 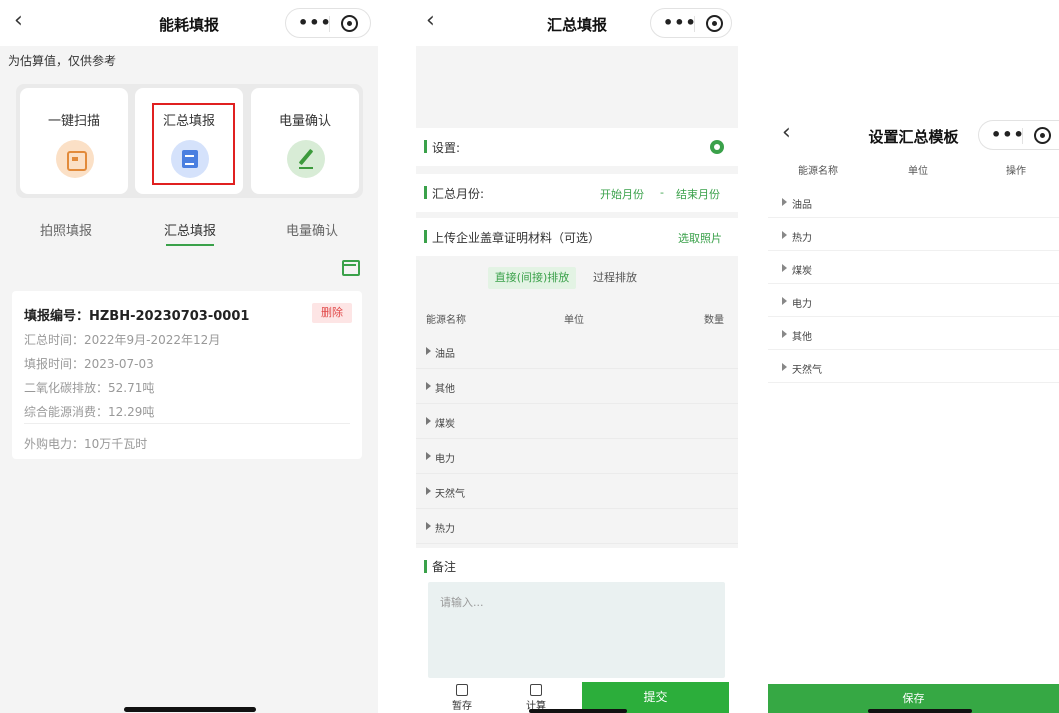 I want to click on pen-sign-icon, so click(x=306, y=159).